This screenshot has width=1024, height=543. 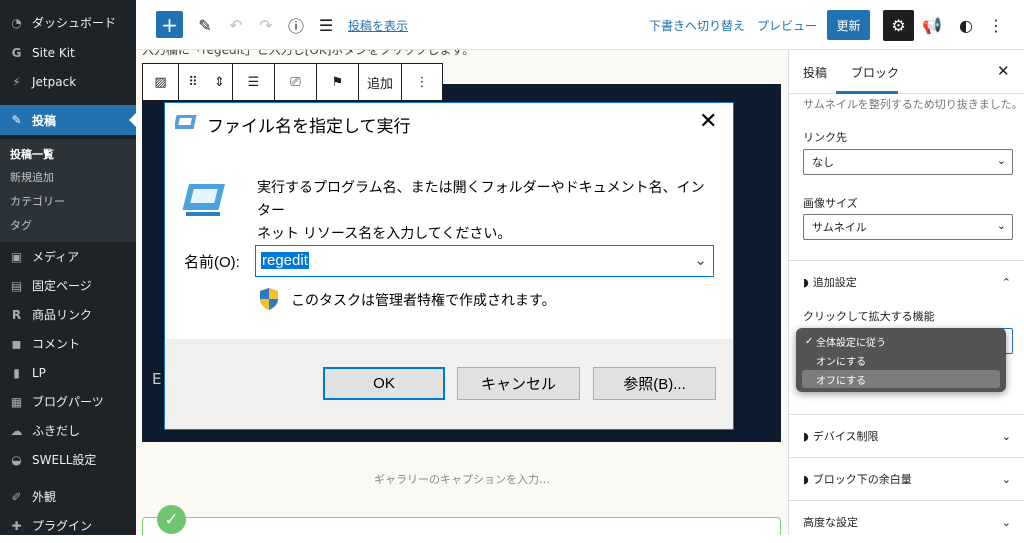 What do you see at coordinates (697, 25) in the screenshot?
I see `switch-to-draft-button: 下書きへ切り替え` at bounding box center [697, 25].